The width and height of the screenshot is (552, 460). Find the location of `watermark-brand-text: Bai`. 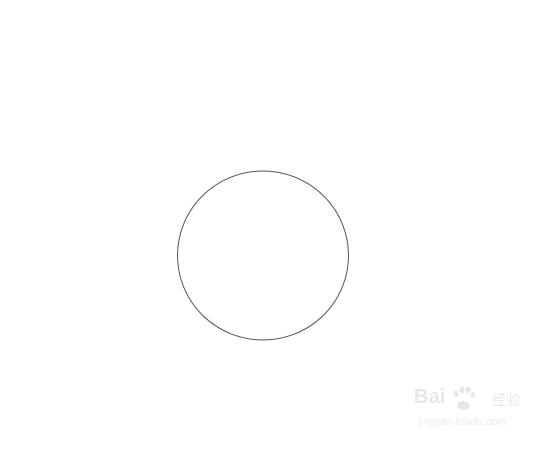

watermark-brand-text: Bai is located at coordinates (430, 397).